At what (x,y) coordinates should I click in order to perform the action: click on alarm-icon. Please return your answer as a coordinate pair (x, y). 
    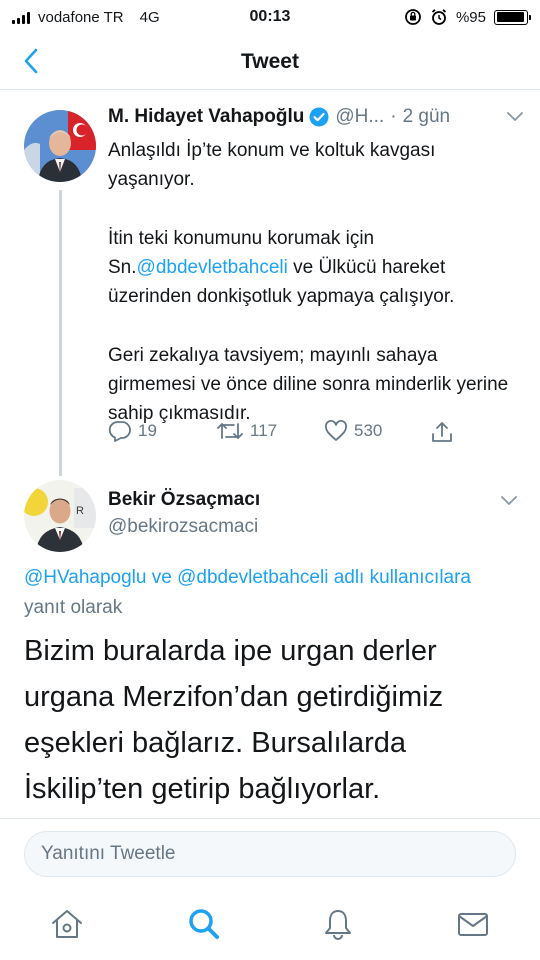
    Looking at the image, I should click on (439, 17).